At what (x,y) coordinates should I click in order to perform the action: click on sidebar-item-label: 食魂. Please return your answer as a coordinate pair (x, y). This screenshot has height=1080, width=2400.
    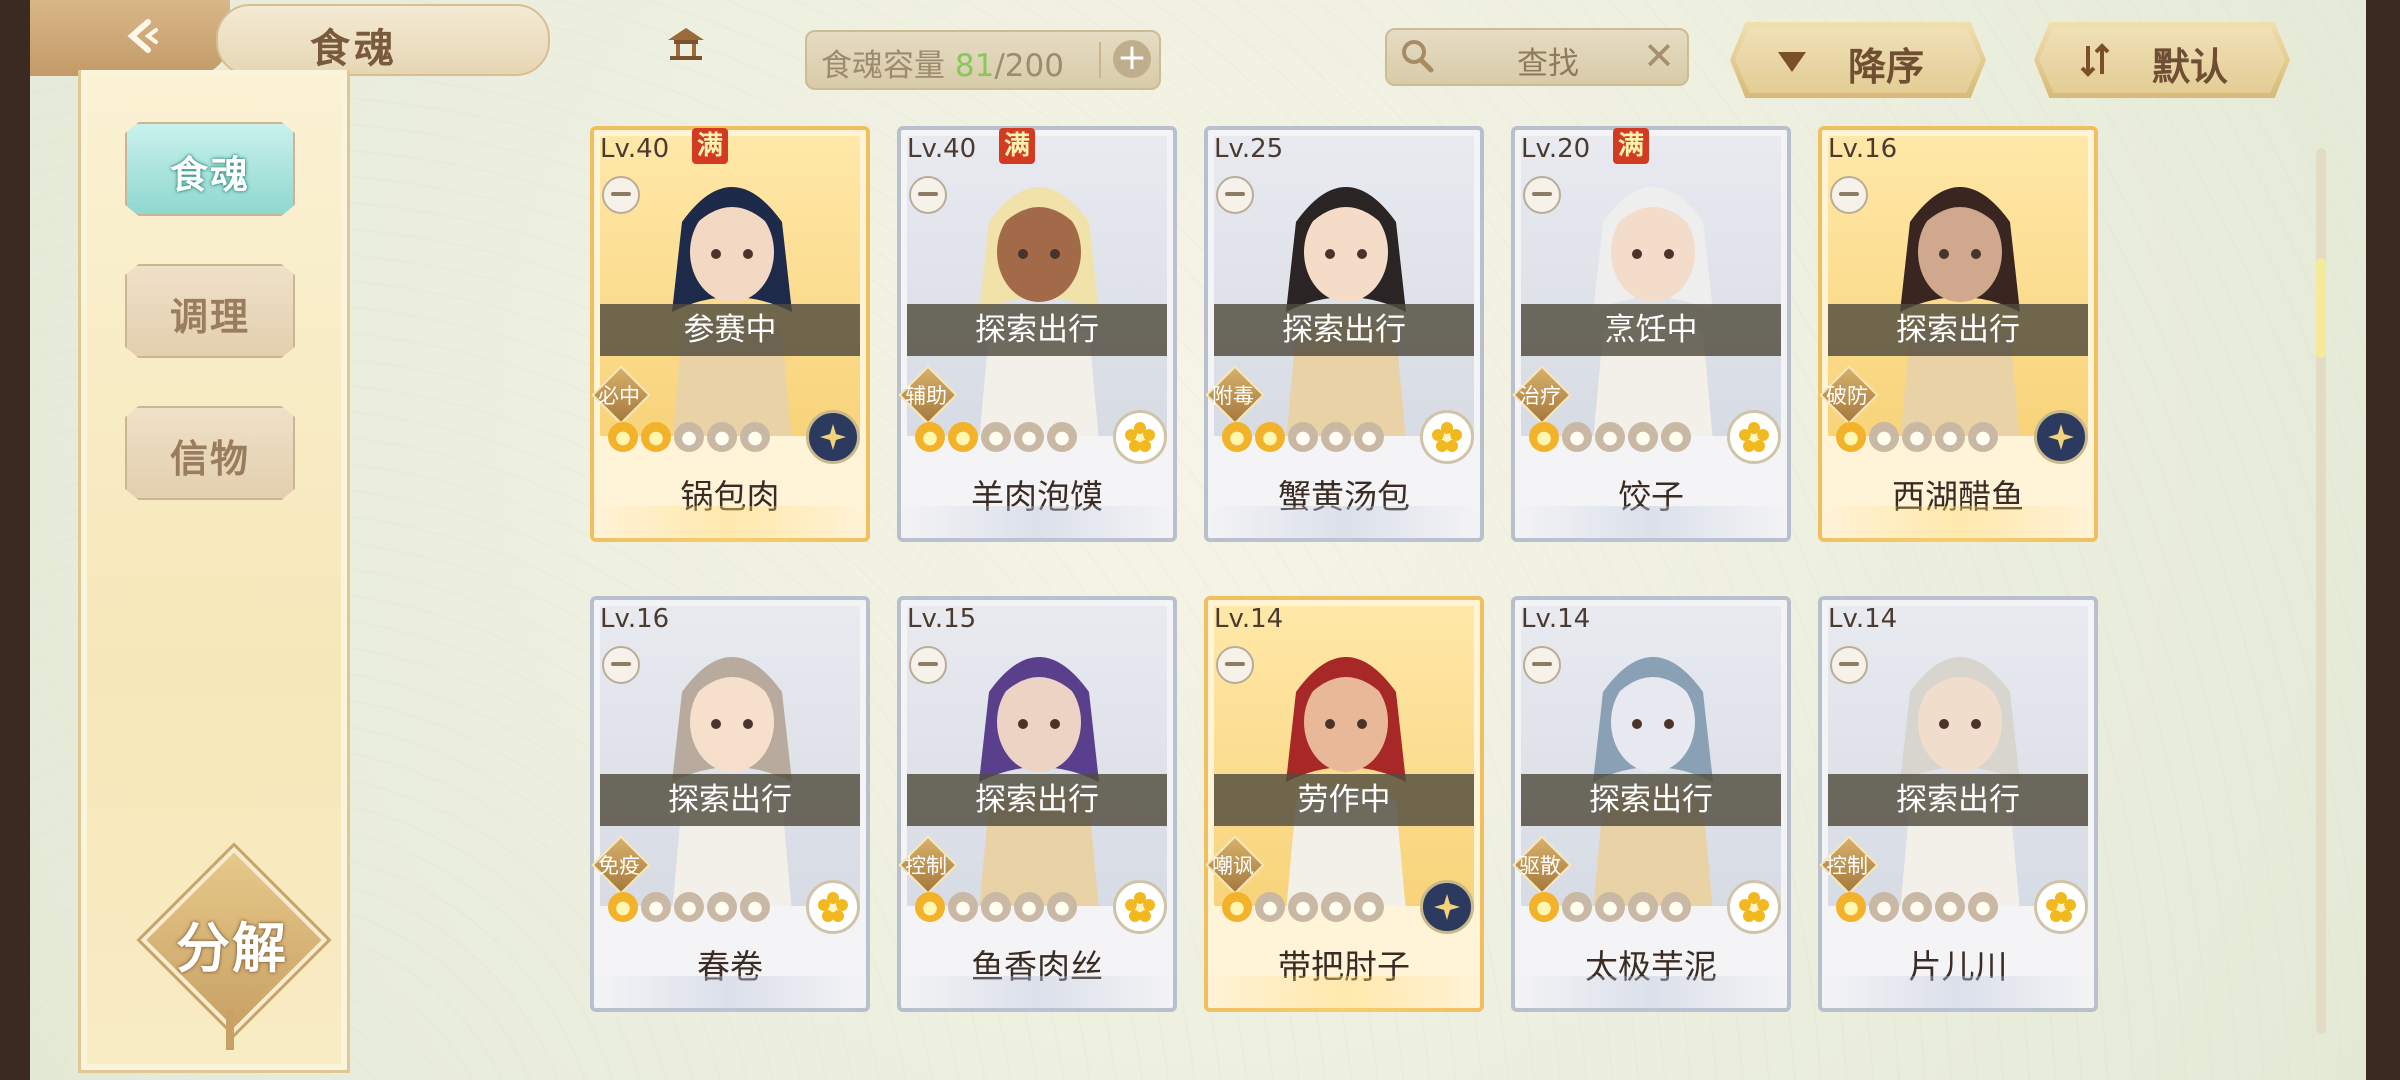
    Looking at the image, I should click on (209, 175).